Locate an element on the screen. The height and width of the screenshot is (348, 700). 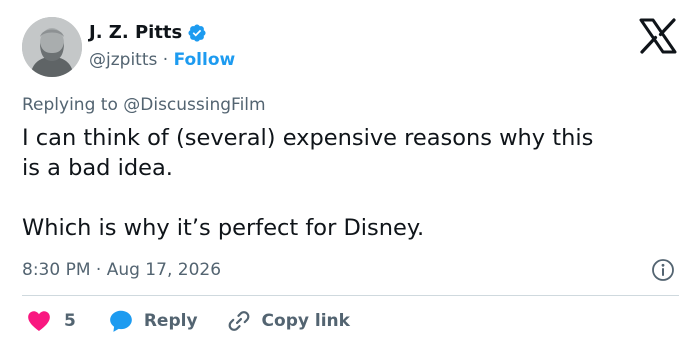
copy-link-button: Copy link is located at coordinates (288, 321).